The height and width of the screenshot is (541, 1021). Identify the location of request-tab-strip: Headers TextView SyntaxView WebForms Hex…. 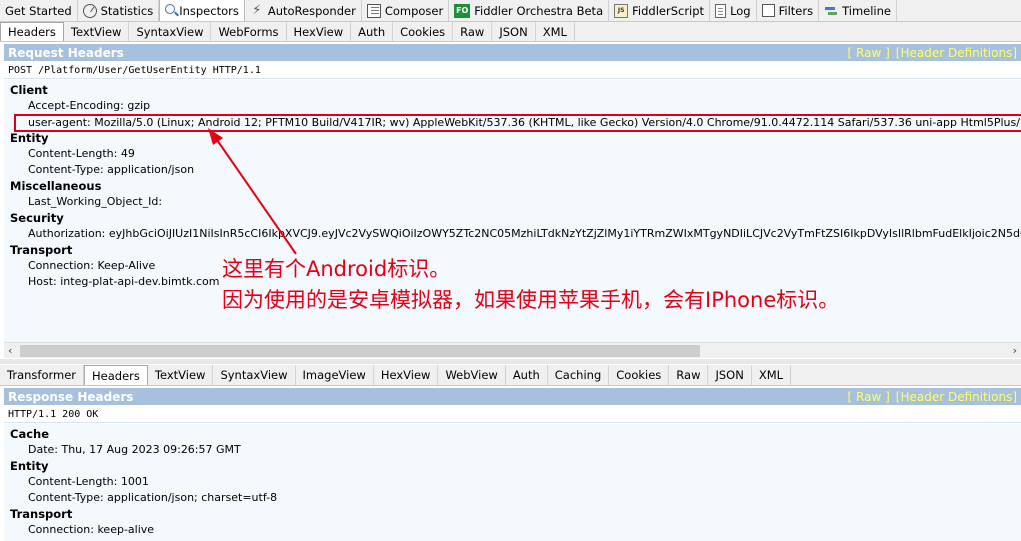
(510, 32).